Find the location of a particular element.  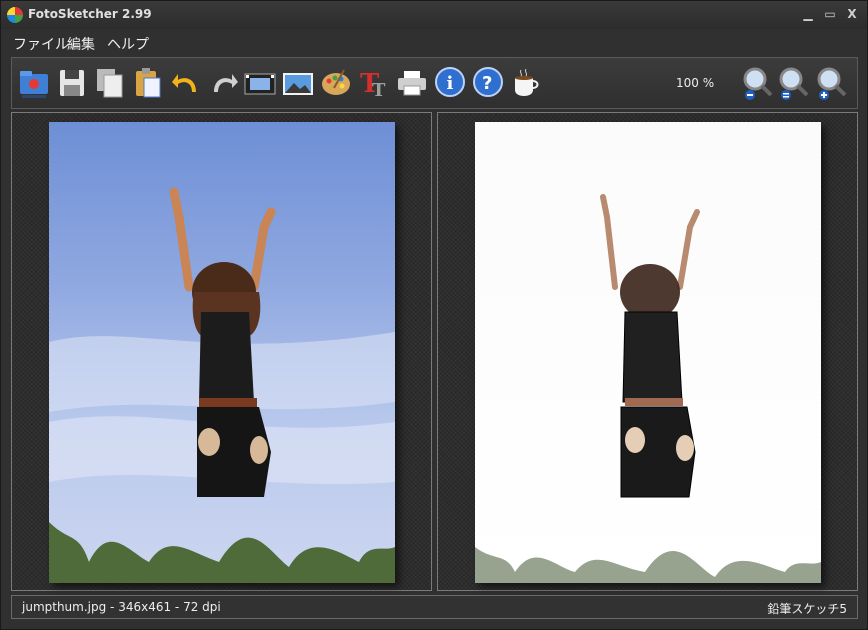

zoom-in-icon is located at coordinates (832, 83).